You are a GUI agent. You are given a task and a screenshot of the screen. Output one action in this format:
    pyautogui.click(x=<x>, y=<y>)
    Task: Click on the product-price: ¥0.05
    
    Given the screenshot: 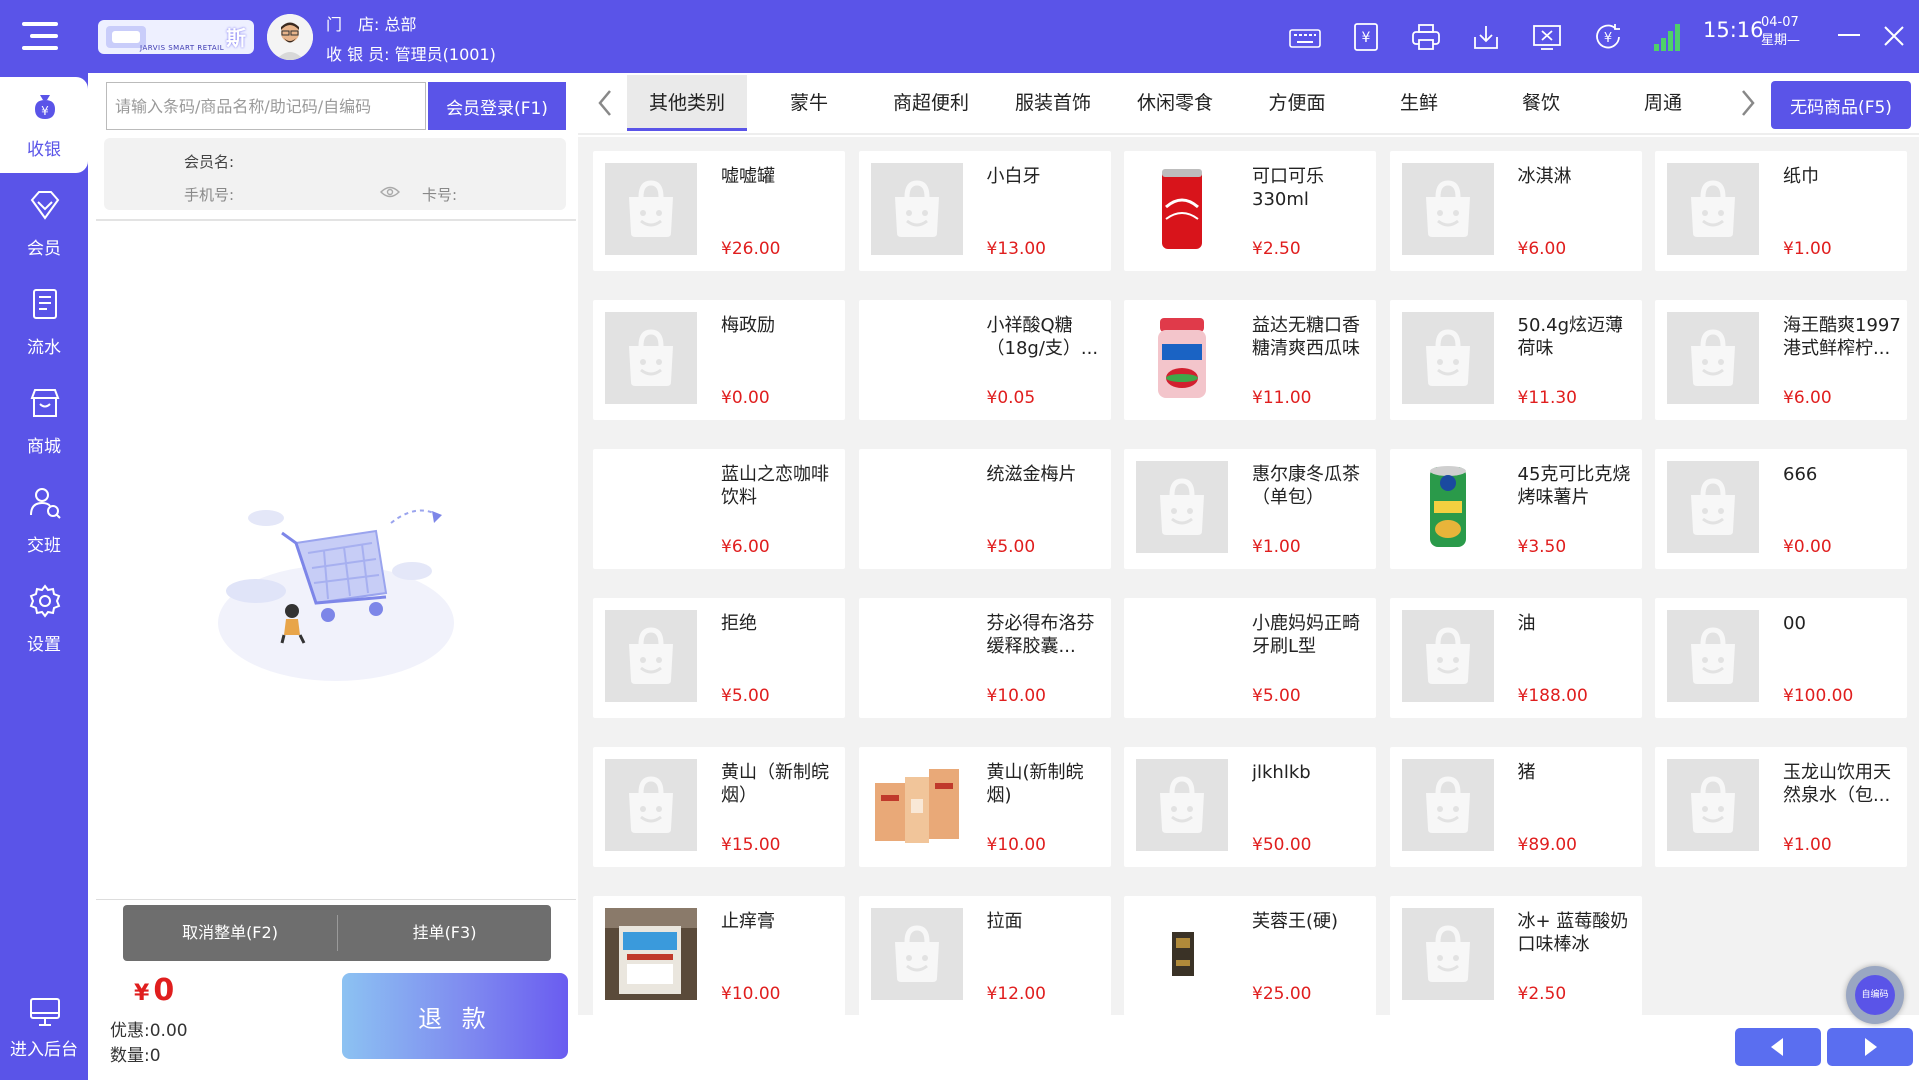 What is the action you would take?
    pyautogui.click(x=1011, y=398)
    